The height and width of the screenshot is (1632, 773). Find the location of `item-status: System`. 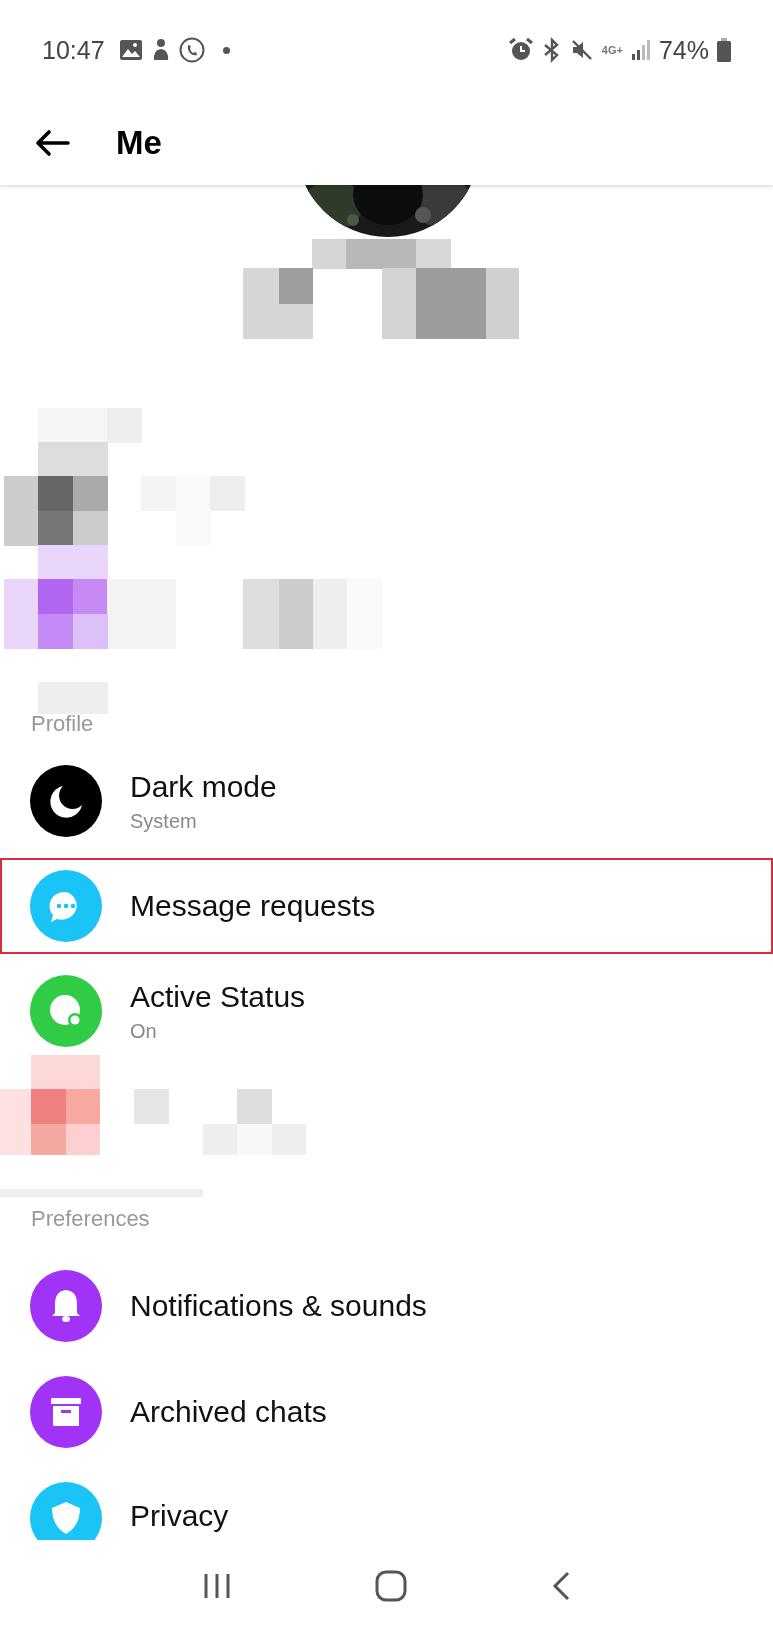

item-status: System is located at coordinates (164, 821).